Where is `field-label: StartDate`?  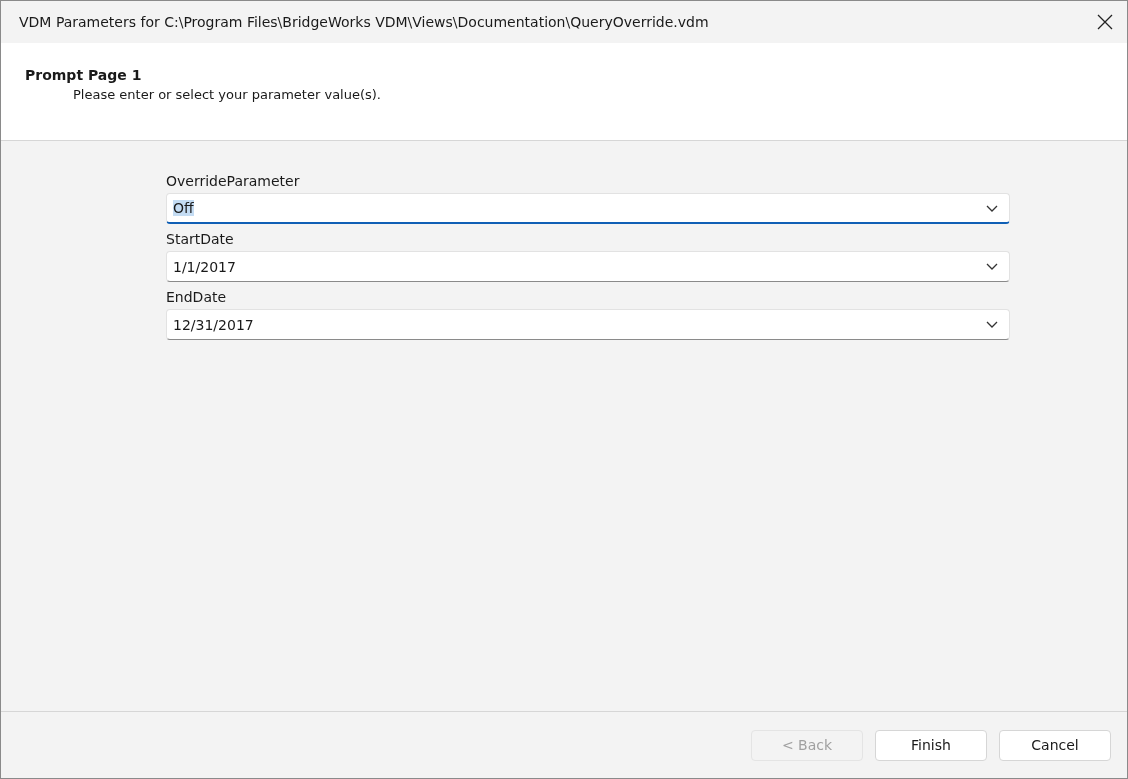 field-label: StartDate is located at coordinates (200, 239).